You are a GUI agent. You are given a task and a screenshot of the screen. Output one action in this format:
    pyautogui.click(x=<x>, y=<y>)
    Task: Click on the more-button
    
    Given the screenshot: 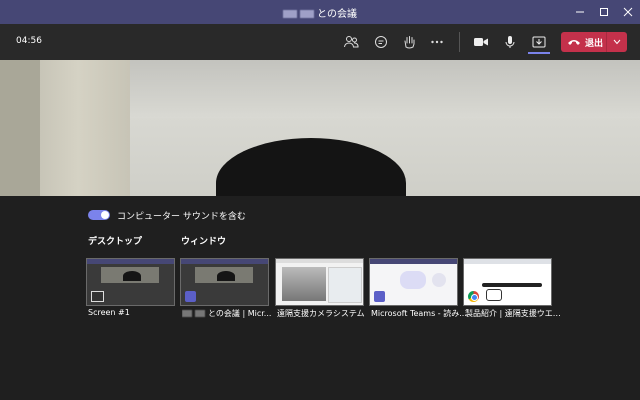 What is the action you would take?
    pyautogui.click(x=437, y=42)
    